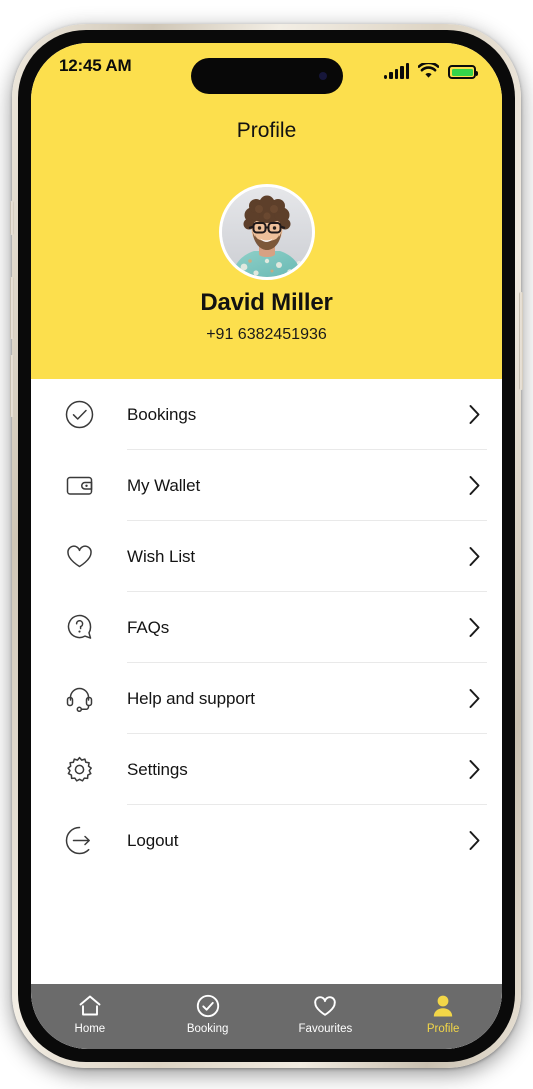  What do you see at coordinates (148, 627) in the screenshot?
I see `menu-item-label: FAQs` at bounding box center [148, 627].